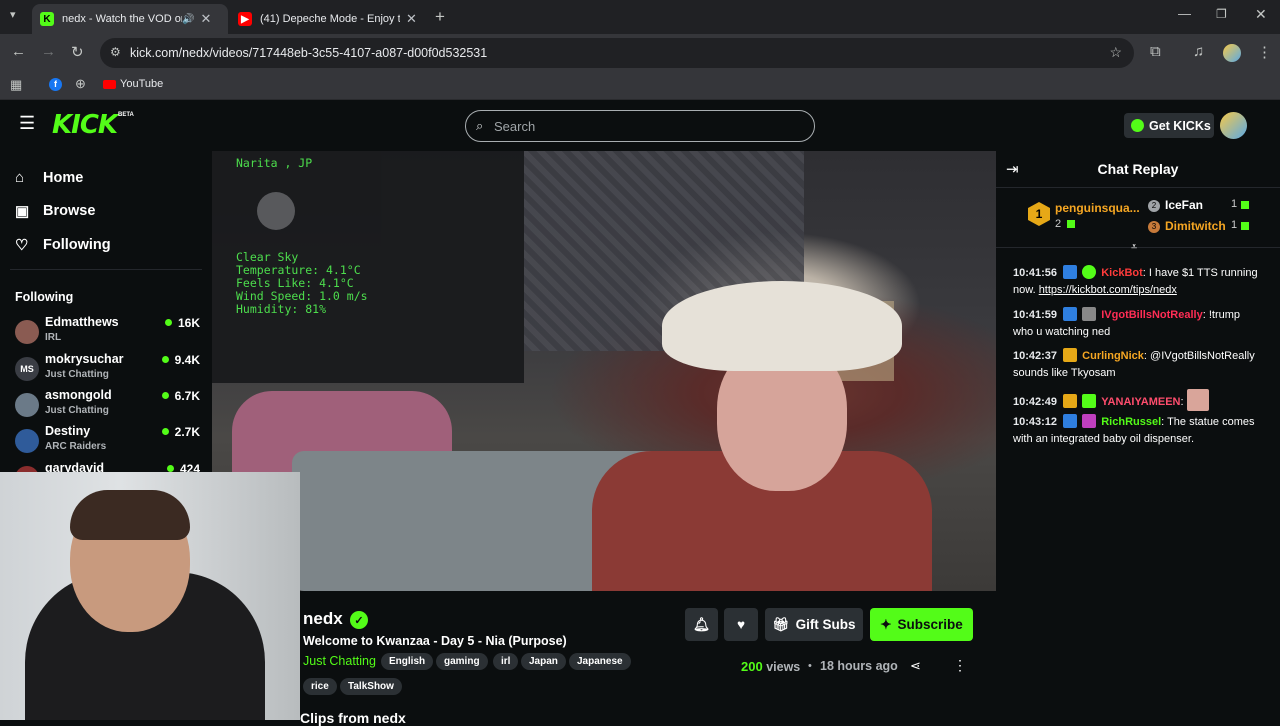  I want to click on reload-icon: ↻, so click(77, 52).